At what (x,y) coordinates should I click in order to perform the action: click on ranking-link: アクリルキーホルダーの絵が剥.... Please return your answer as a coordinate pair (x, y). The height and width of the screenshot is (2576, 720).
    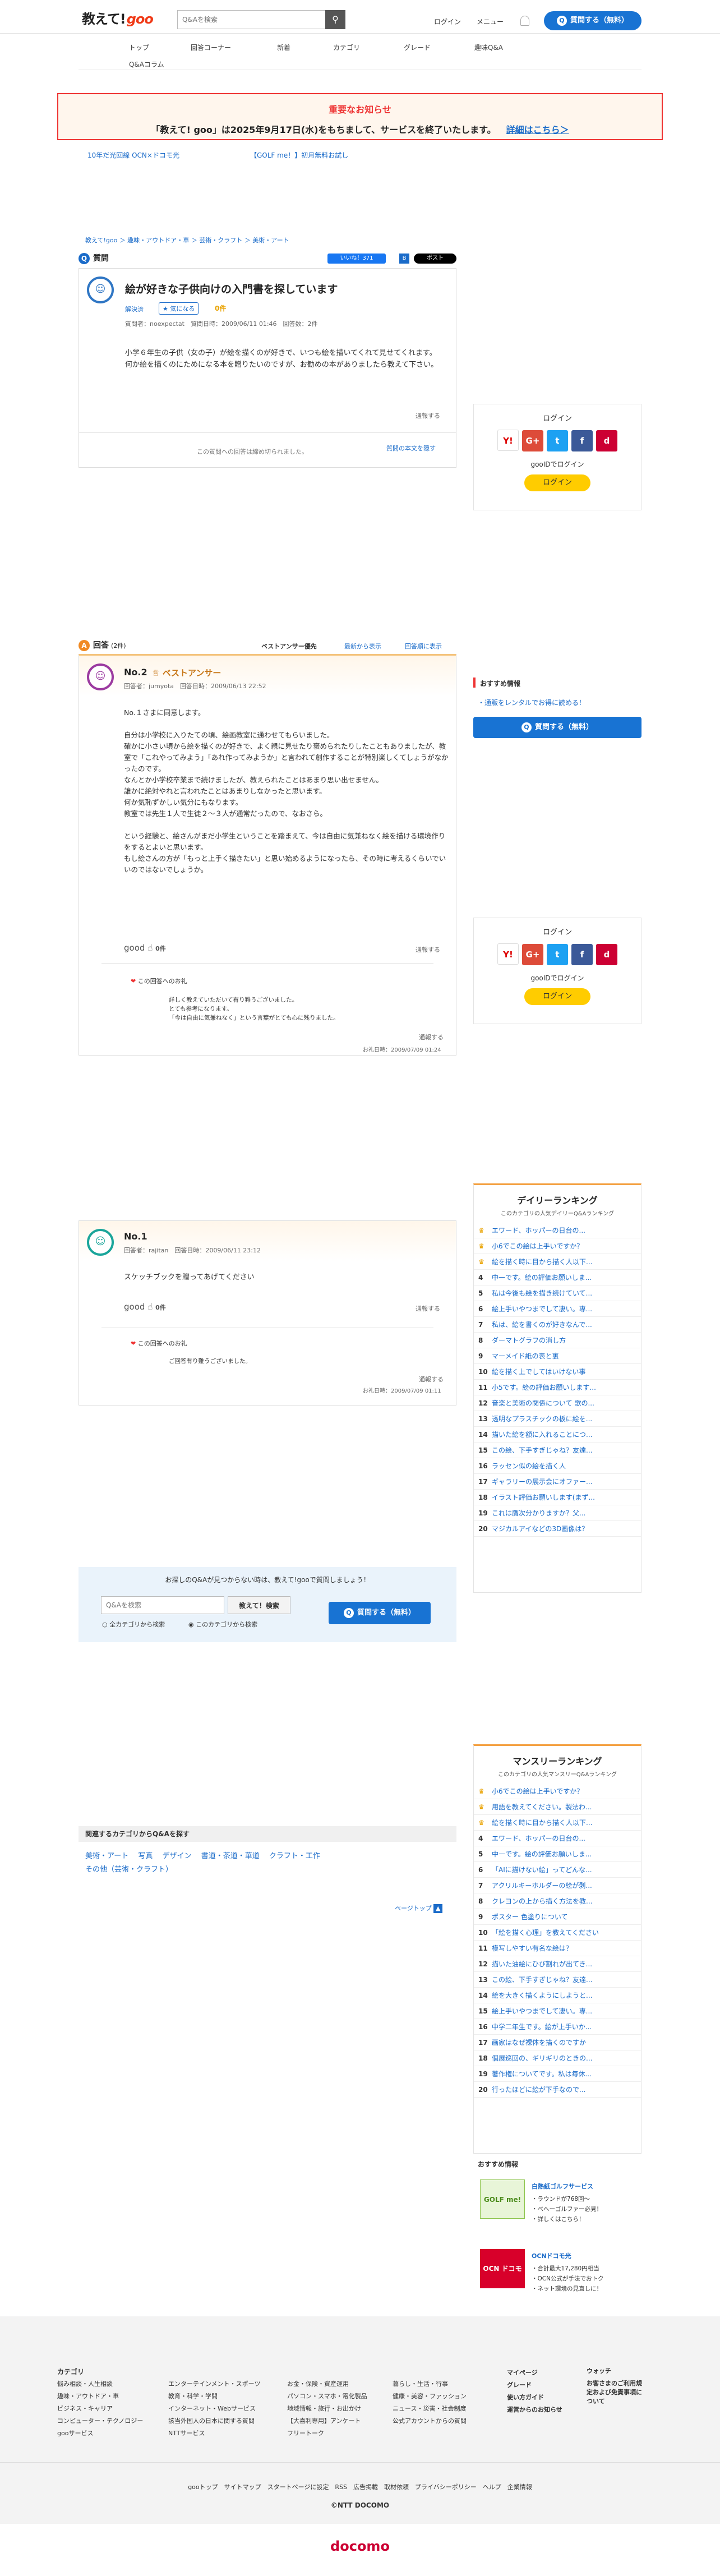
    Looking at the image, I should click on (542, 1886).